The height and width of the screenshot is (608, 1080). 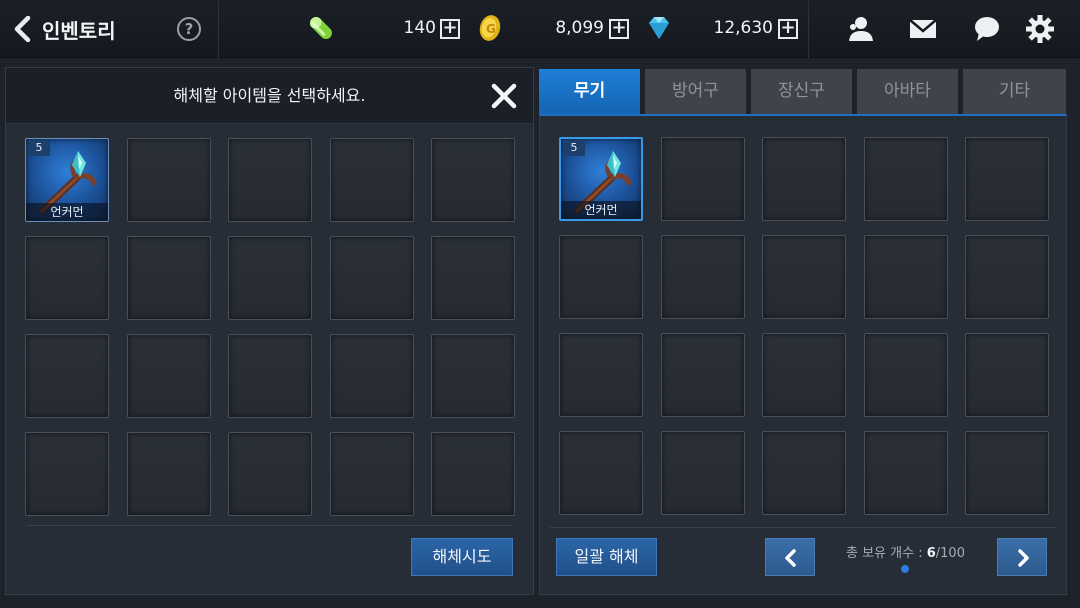 What do you see at coordinates (504, 96) in the screenshot?
I see `close-icon` at bounding box center [504, 96].